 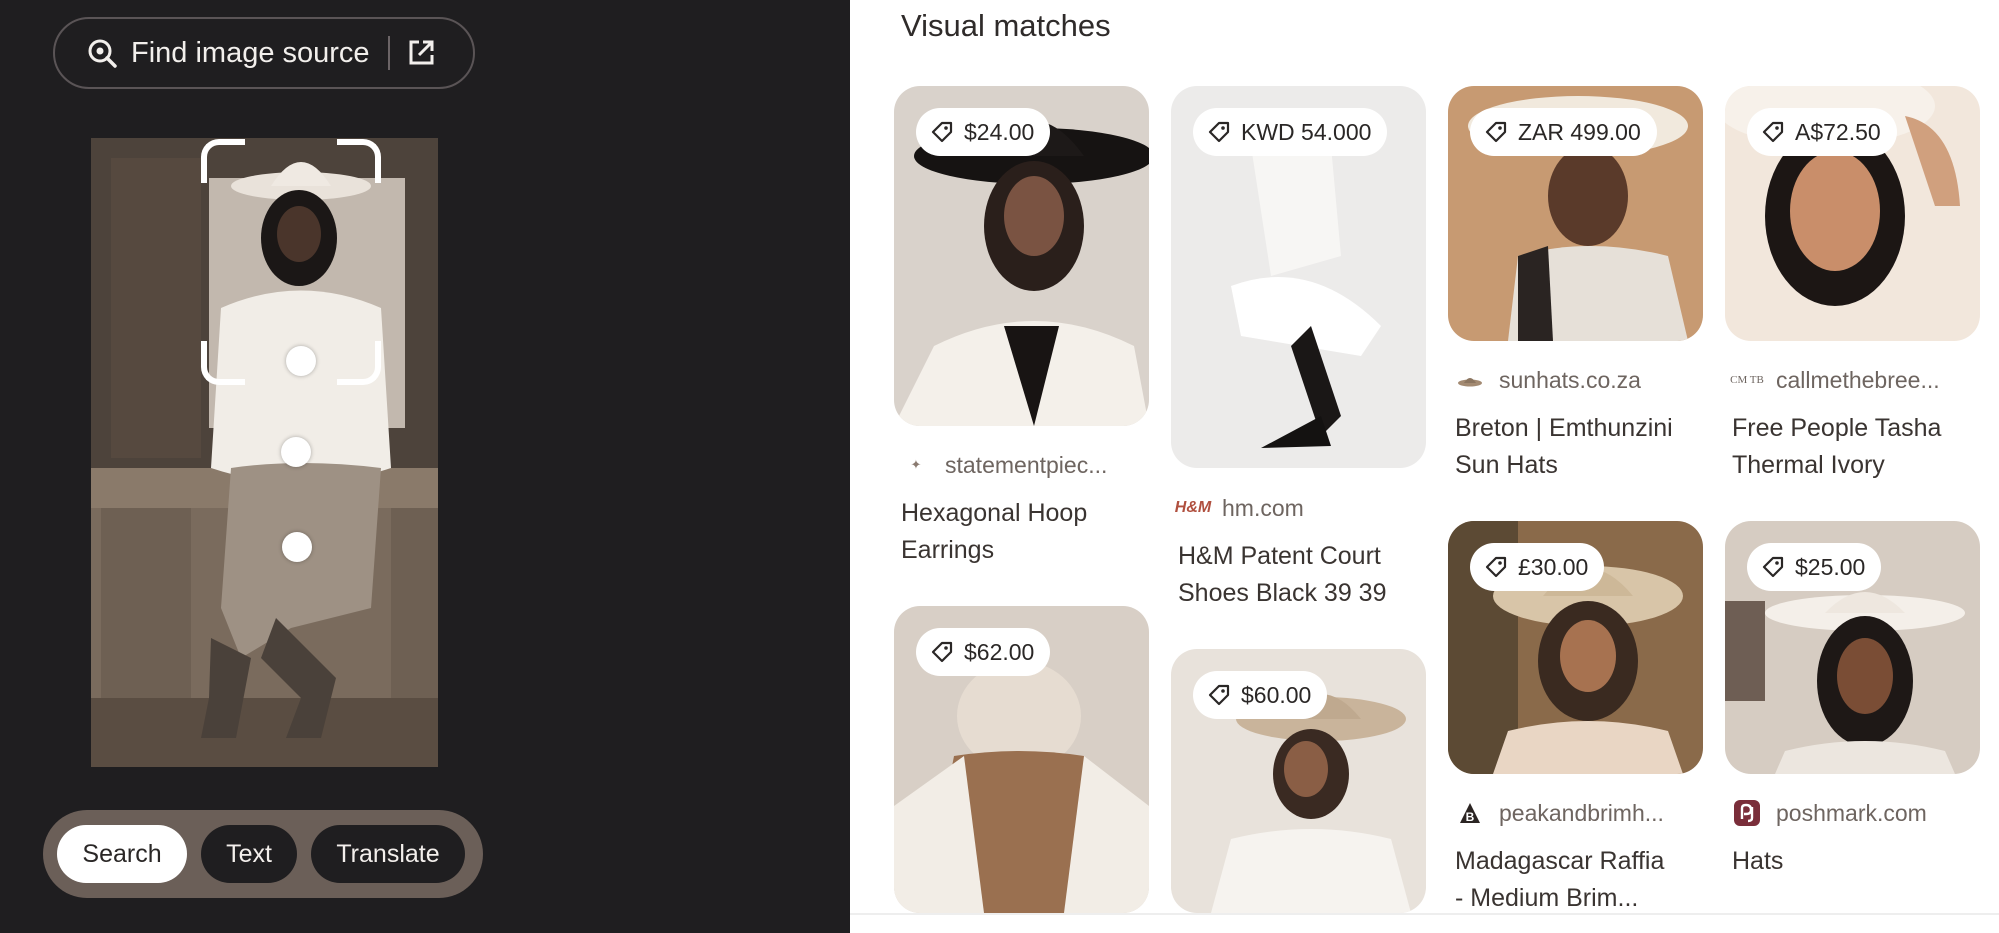 I want to click on statementpiece-favicon: ✦, so click(x=916, y=464).